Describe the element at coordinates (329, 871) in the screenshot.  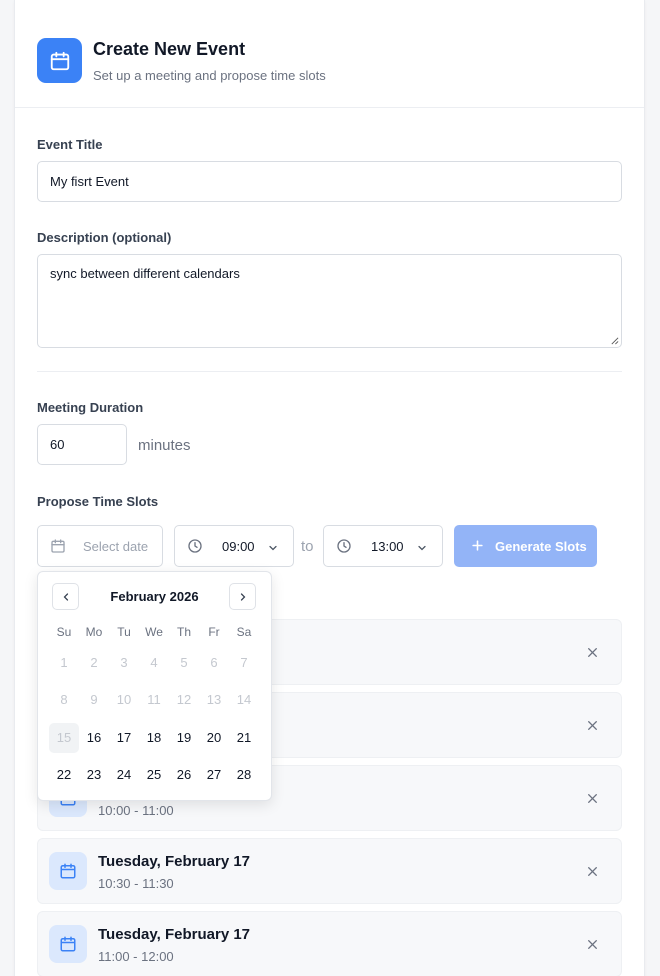
I see `slot-item: Tuesday, February 17 10:30 - 11:30` at that location.